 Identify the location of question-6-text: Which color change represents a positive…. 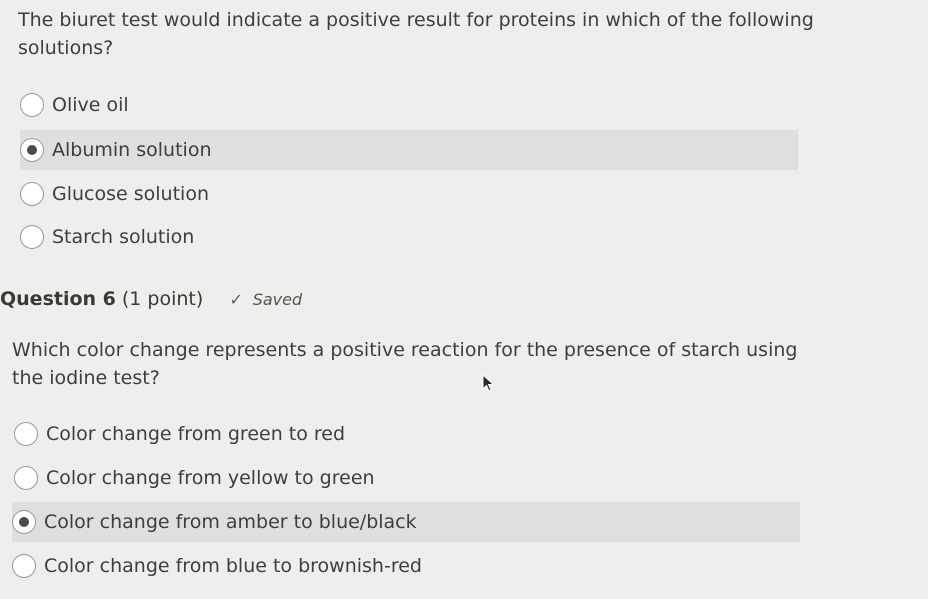
(405, 364).